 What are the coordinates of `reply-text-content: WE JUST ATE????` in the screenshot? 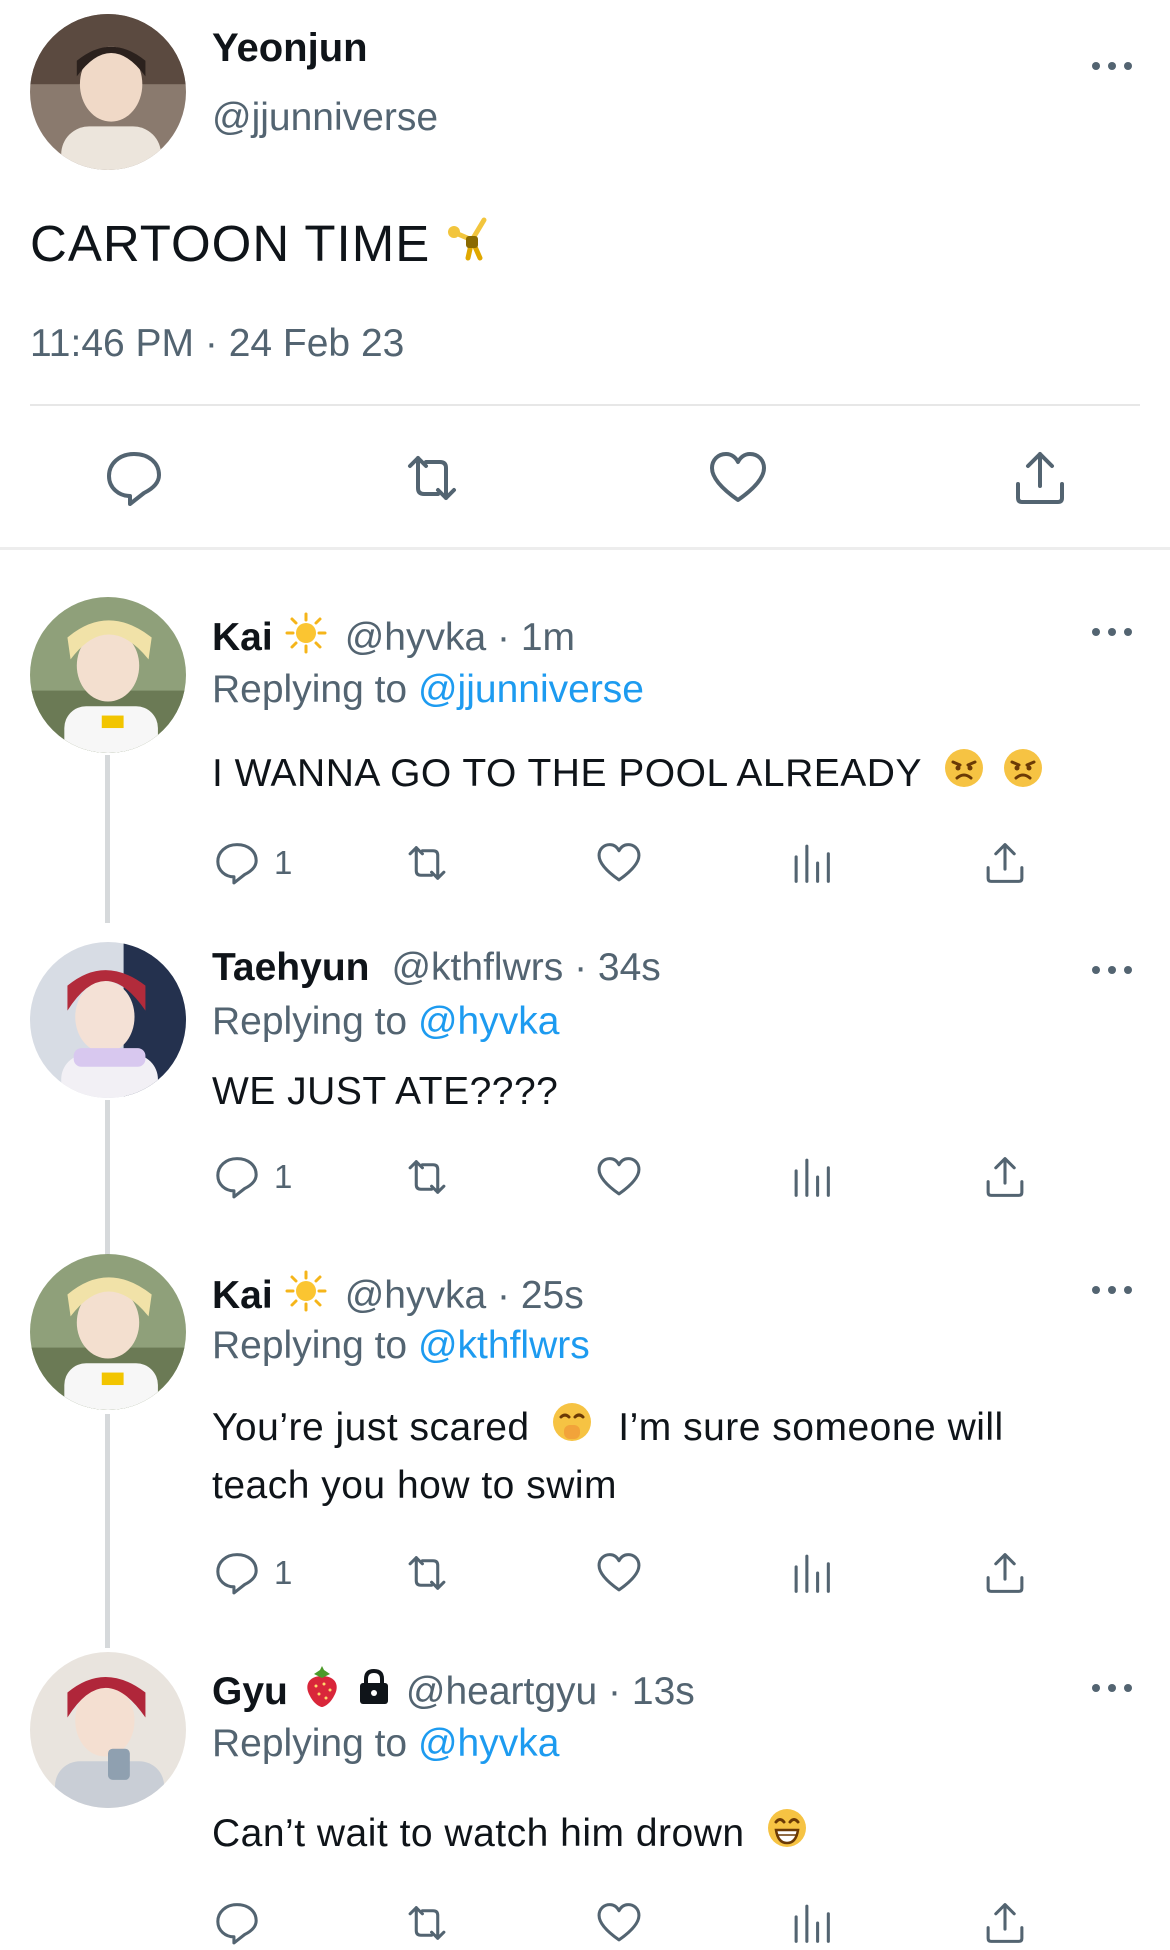 It's located at (385, 1091).